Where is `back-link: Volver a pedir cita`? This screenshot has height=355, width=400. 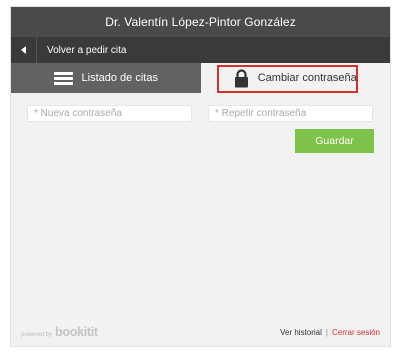
back-link: Volver a pedir cita is located at coordinates (82, 50).